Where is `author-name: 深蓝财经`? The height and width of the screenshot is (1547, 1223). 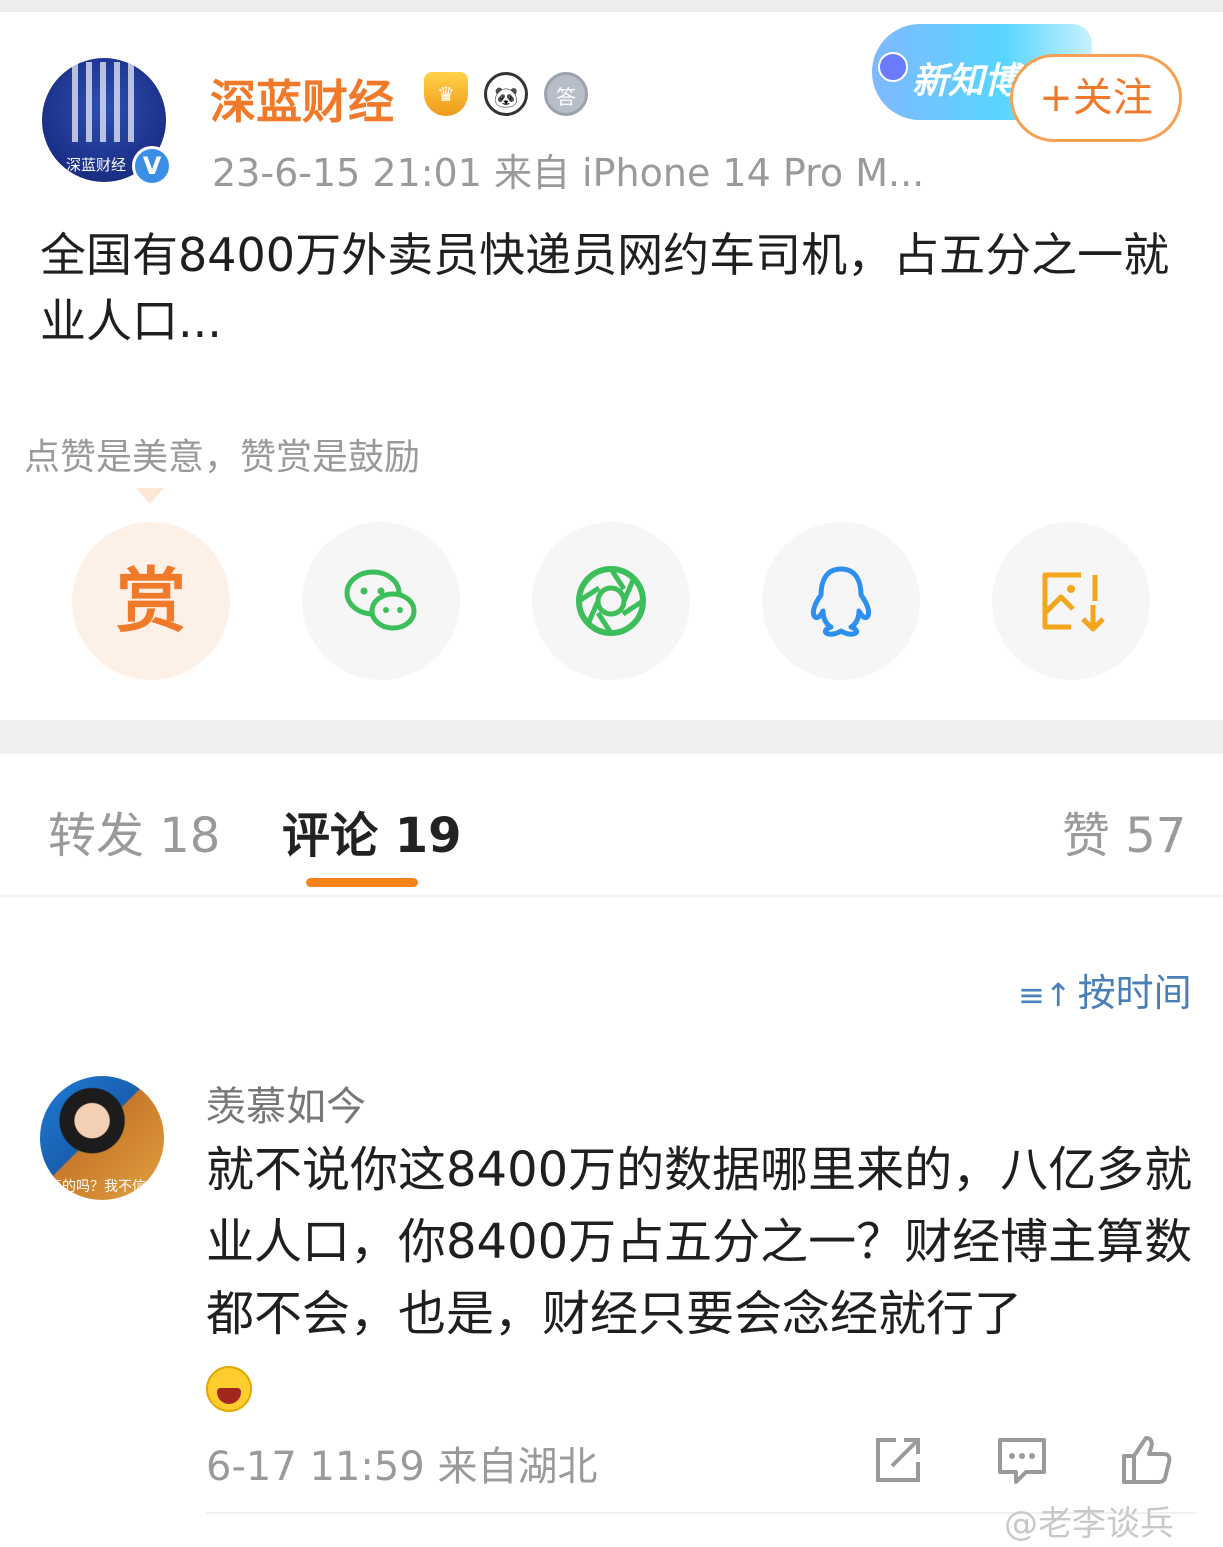
author-name: 深蓝财经 is located at coordinates (302, 99).